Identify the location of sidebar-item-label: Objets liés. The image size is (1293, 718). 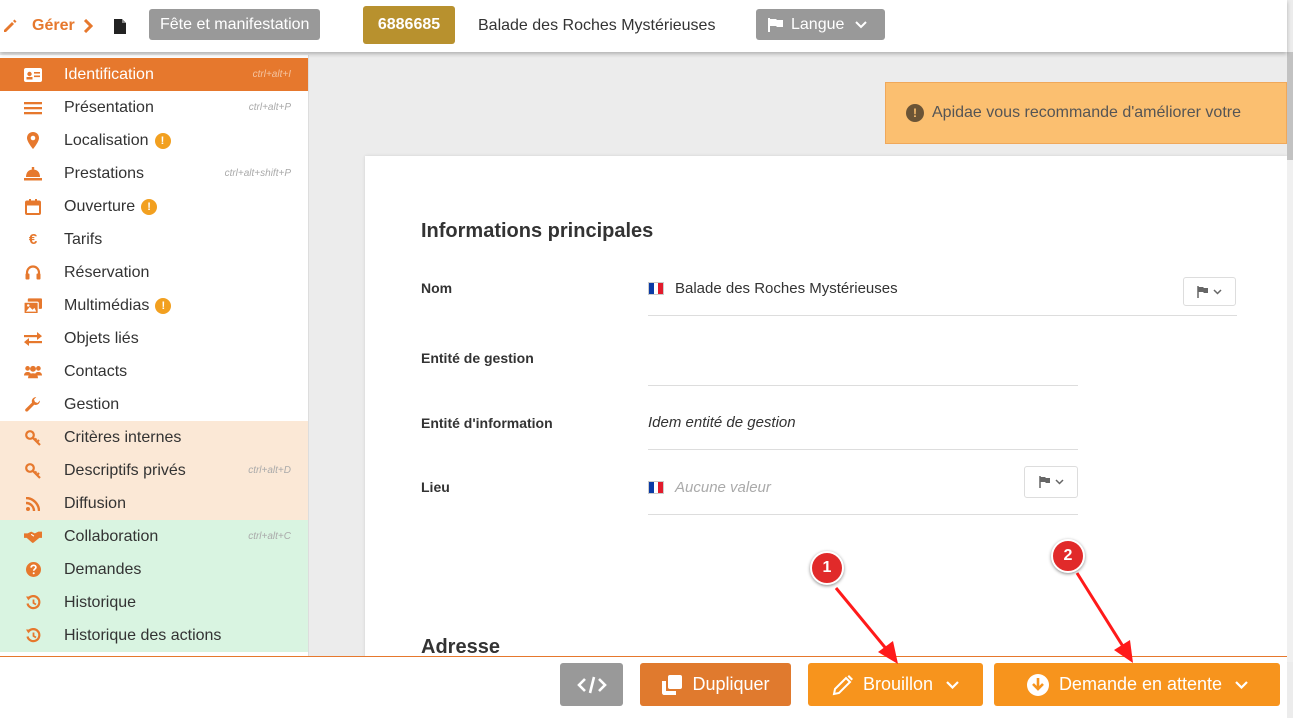
(101, 338).